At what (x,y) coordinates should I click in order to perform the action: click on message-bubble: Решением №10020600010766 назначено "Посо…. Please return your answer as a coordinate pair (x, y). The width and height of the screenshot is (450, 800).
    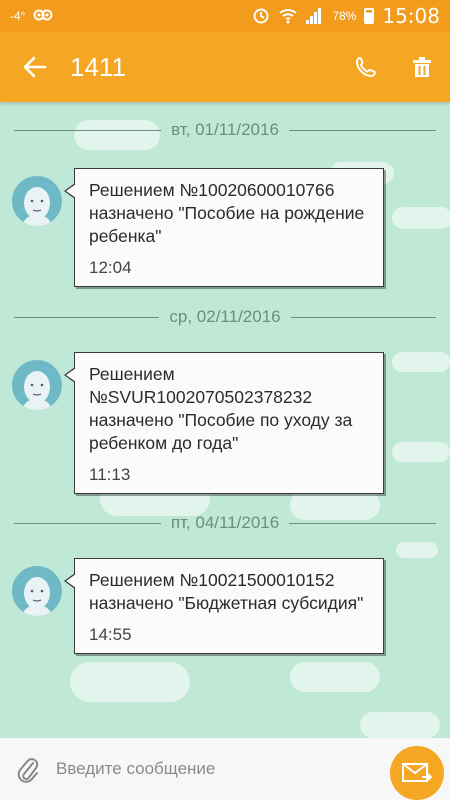
    Looking at the image, I should click on (224, 227).